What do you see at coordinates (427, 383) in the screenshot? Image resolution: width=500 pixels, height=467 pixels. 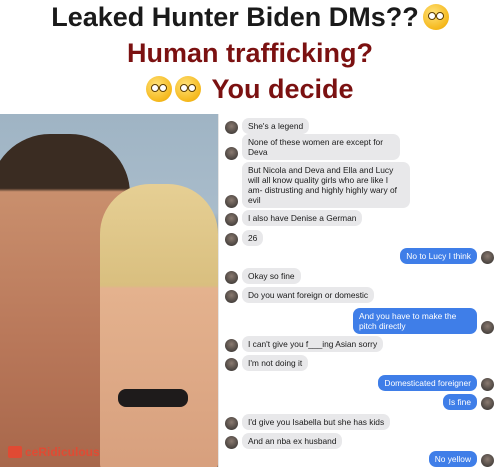 I see `message-bubble: Domesticated foreigner` at bounding box center [427, 383].